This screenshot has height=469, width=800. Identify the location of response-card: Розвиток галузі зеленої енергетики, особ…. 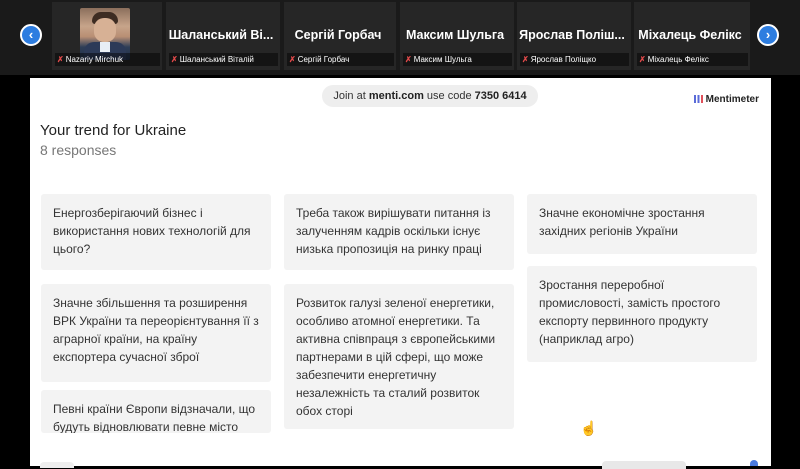
(399, 356).